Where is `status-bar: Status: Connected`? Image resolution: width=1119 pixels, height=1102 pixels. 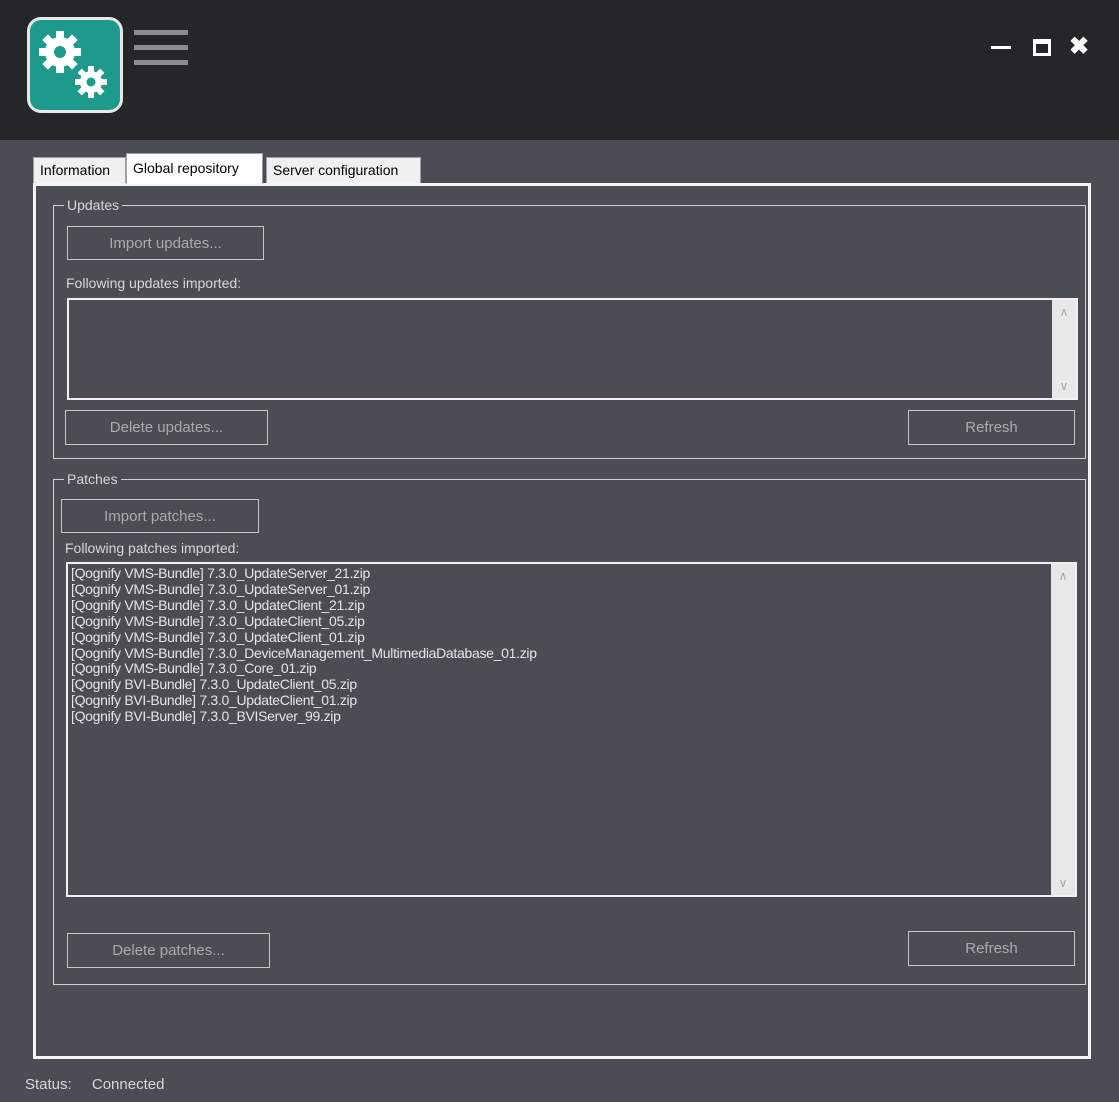 status-bar: Status: Connected is located at coordinates (102, 1084).